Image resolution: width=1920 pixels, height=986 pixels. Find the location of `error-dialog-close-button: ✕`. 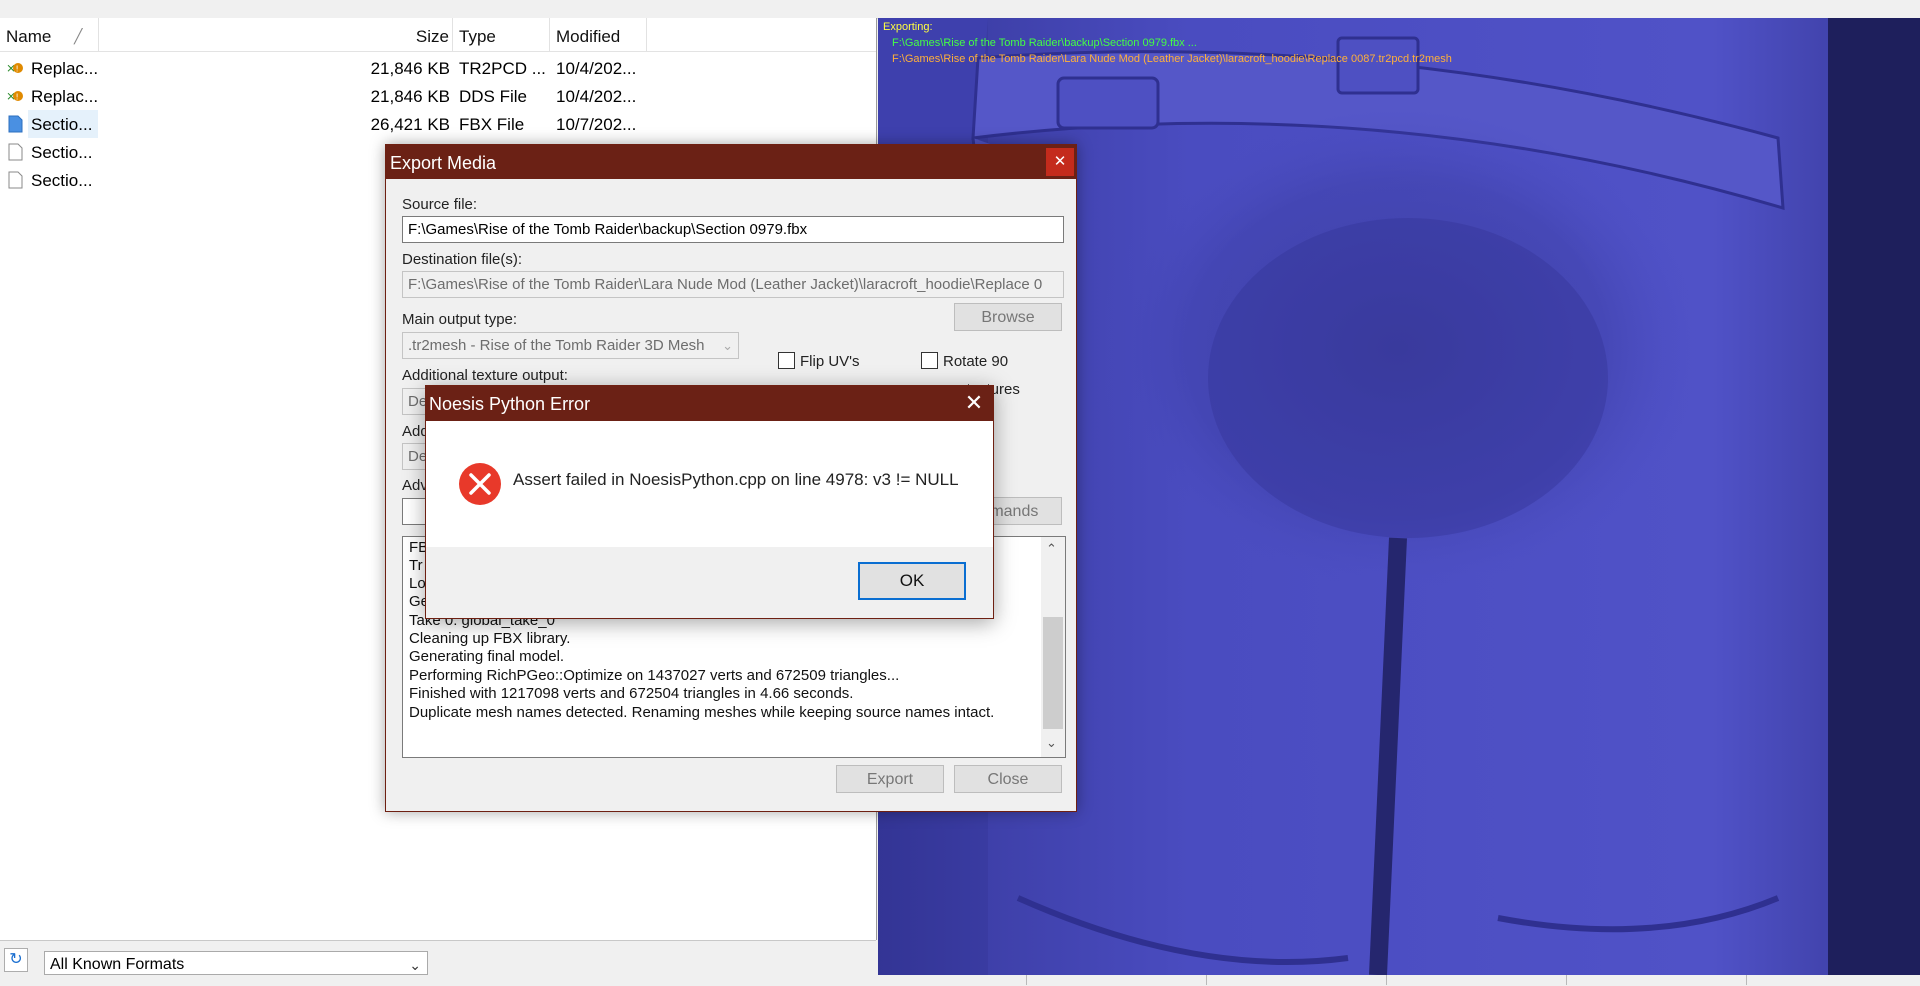

error-dialog-close-button: ✕ is located at coordinates (974, 403).